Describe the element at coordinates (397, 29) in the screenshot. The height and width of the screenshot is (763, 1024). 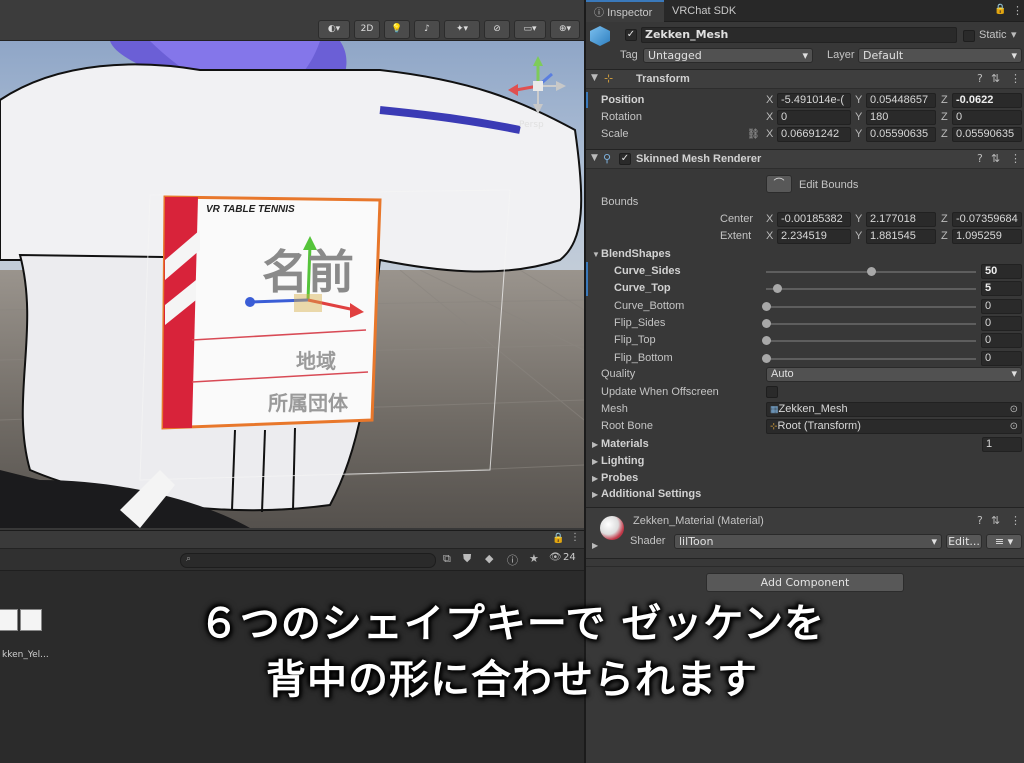
I see `lighting-toggle-icon: 💡` at that location.